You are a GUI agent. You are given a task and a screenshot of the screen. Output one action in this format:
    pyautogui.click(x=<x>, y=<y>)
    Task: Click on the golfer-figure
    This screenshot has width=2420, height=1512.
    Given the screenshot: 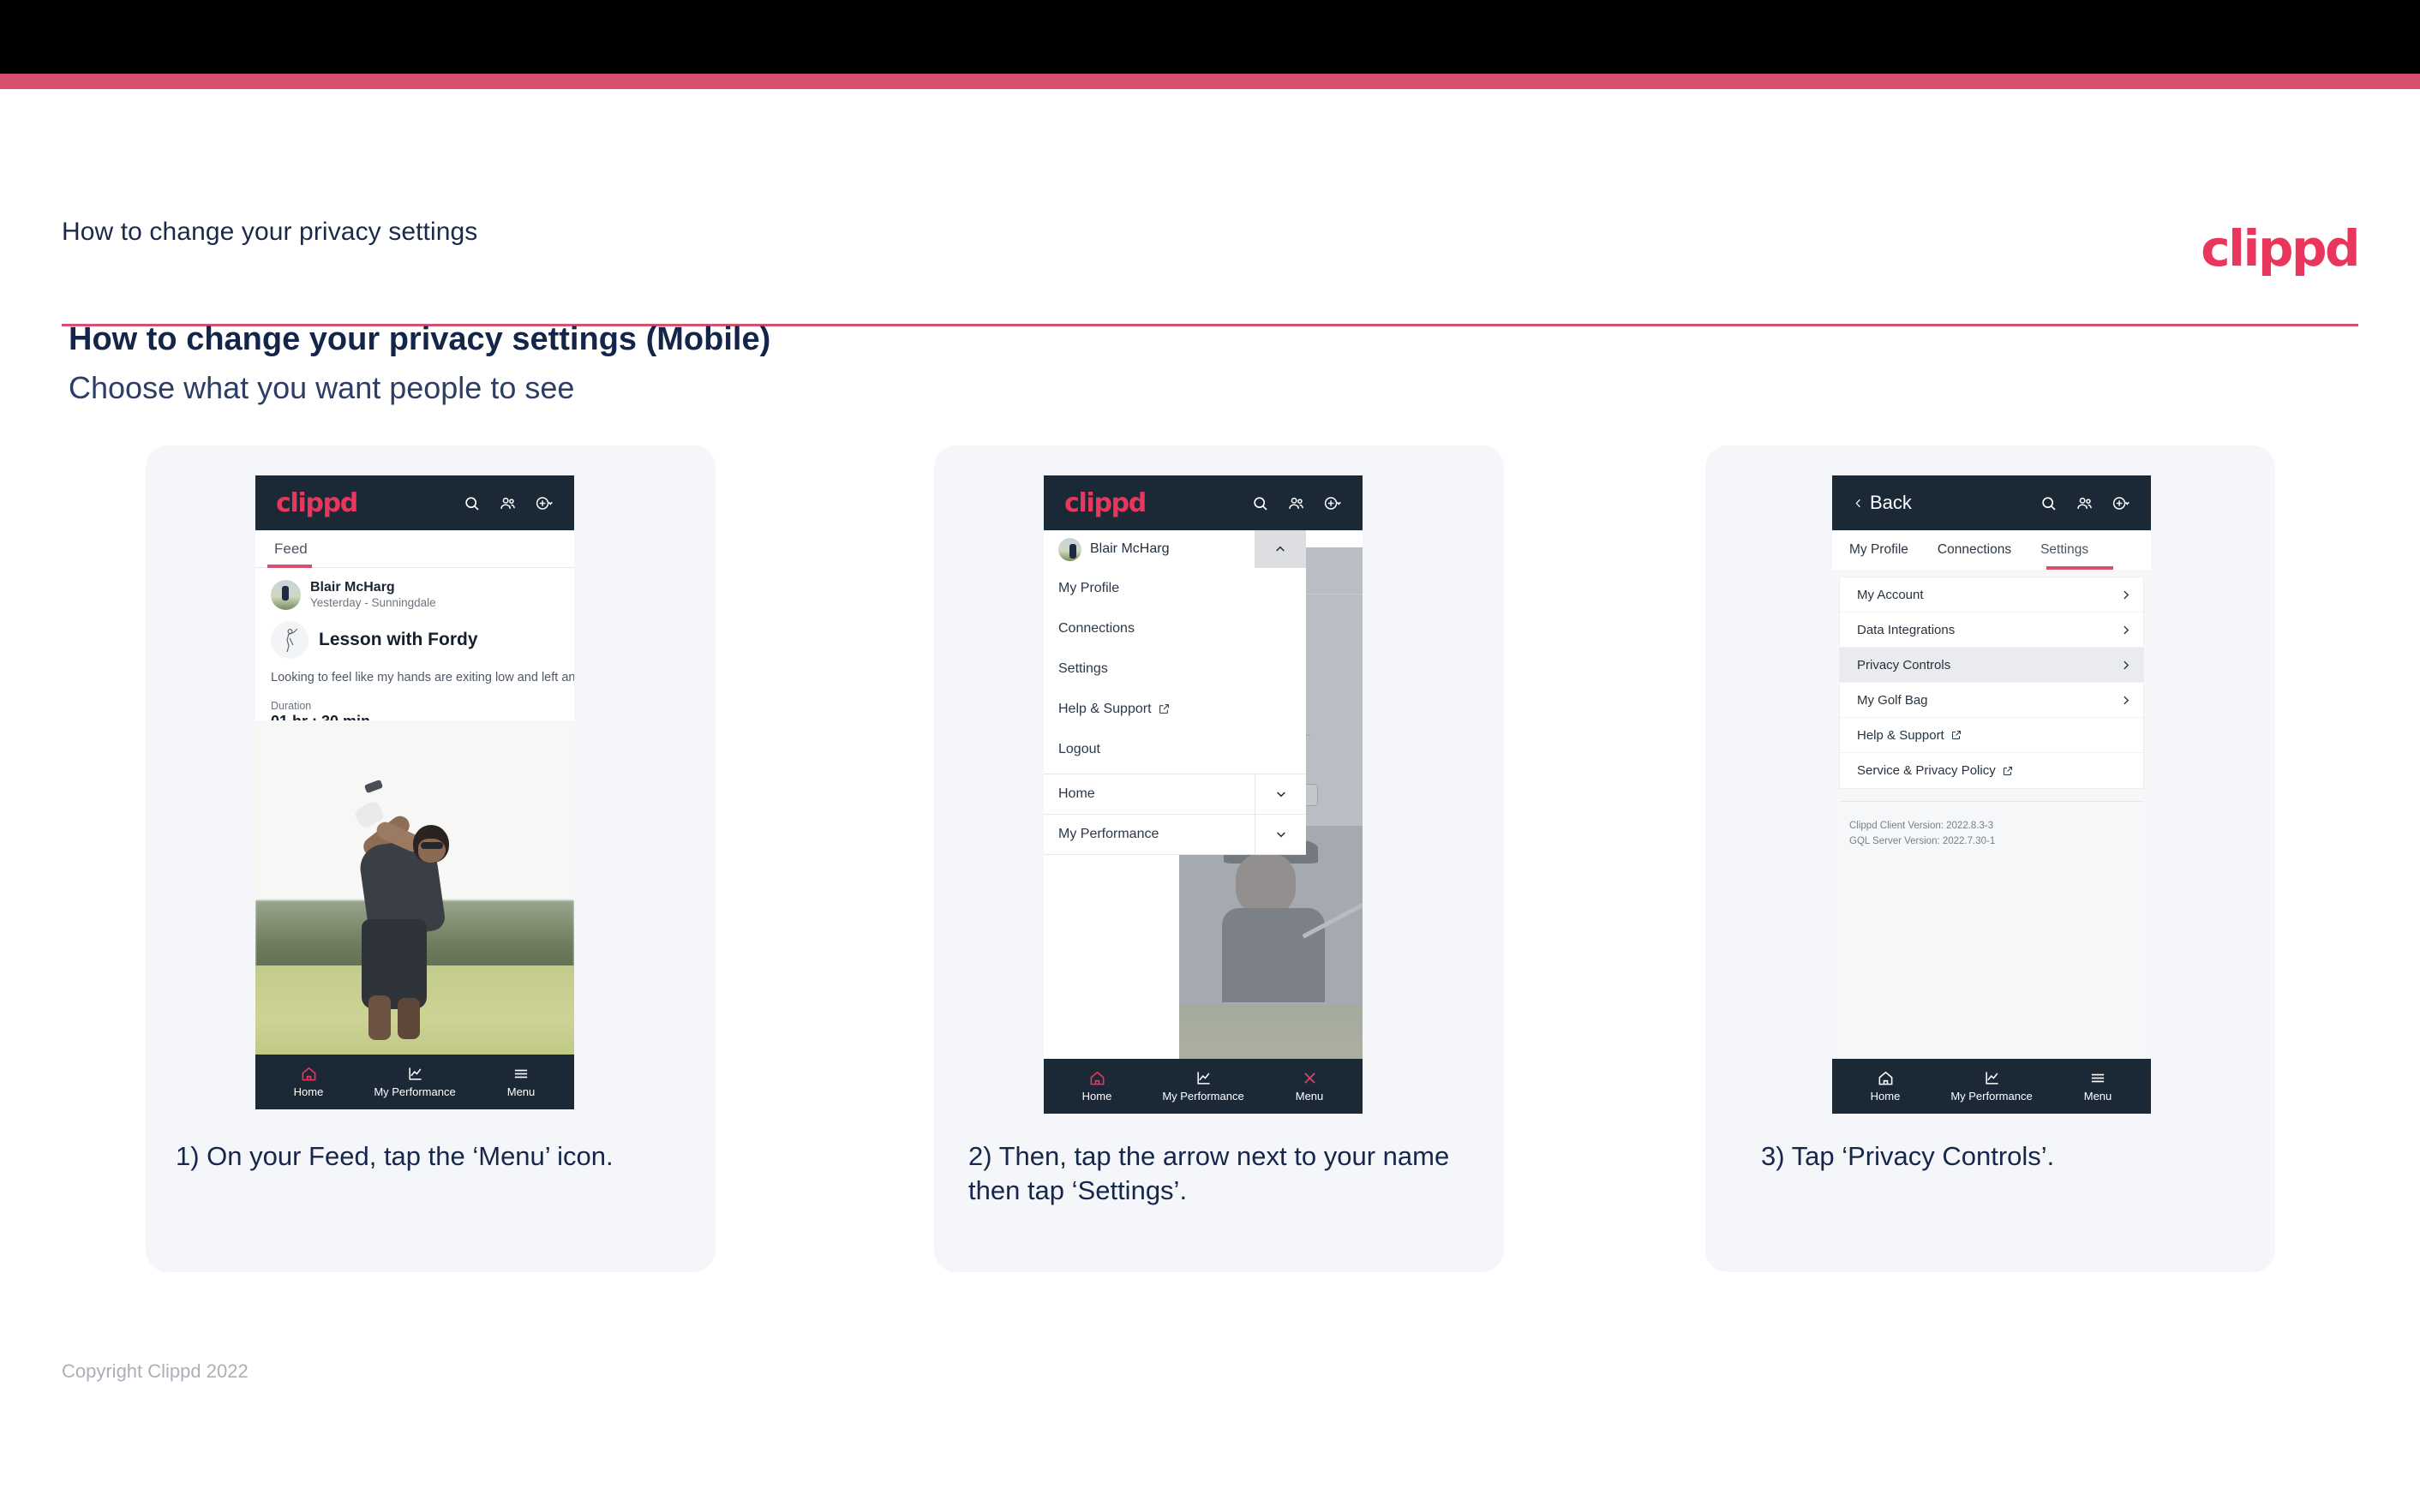 What is the action you would take?
    pyautogui.click(x=398, y=904)
    